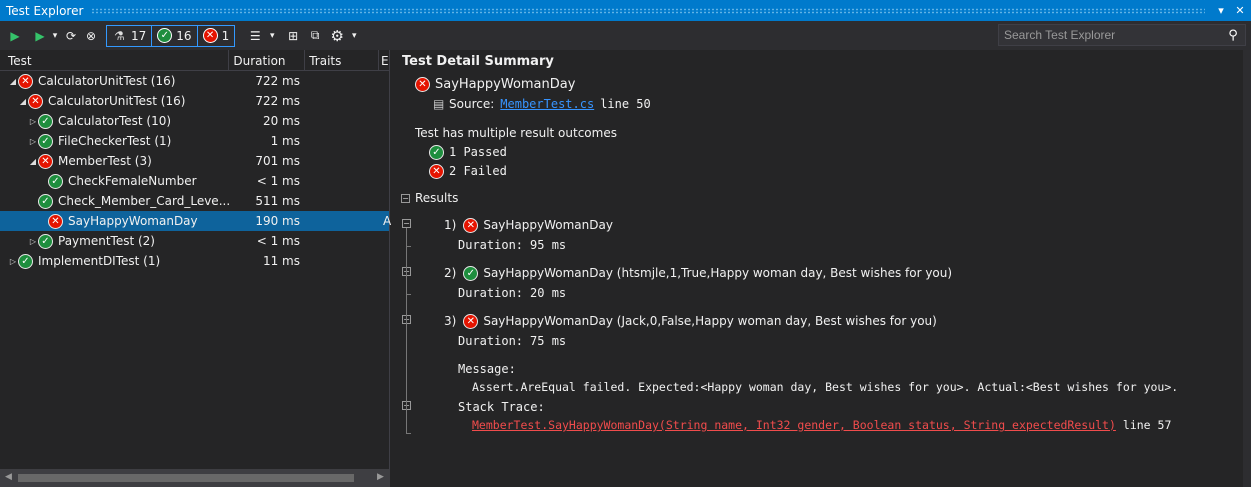  What do you see at coordinates (106, 241) in the screenshot?
I see `tree-row-label: PaymentTest (2)` at bounding box center [106, 241].